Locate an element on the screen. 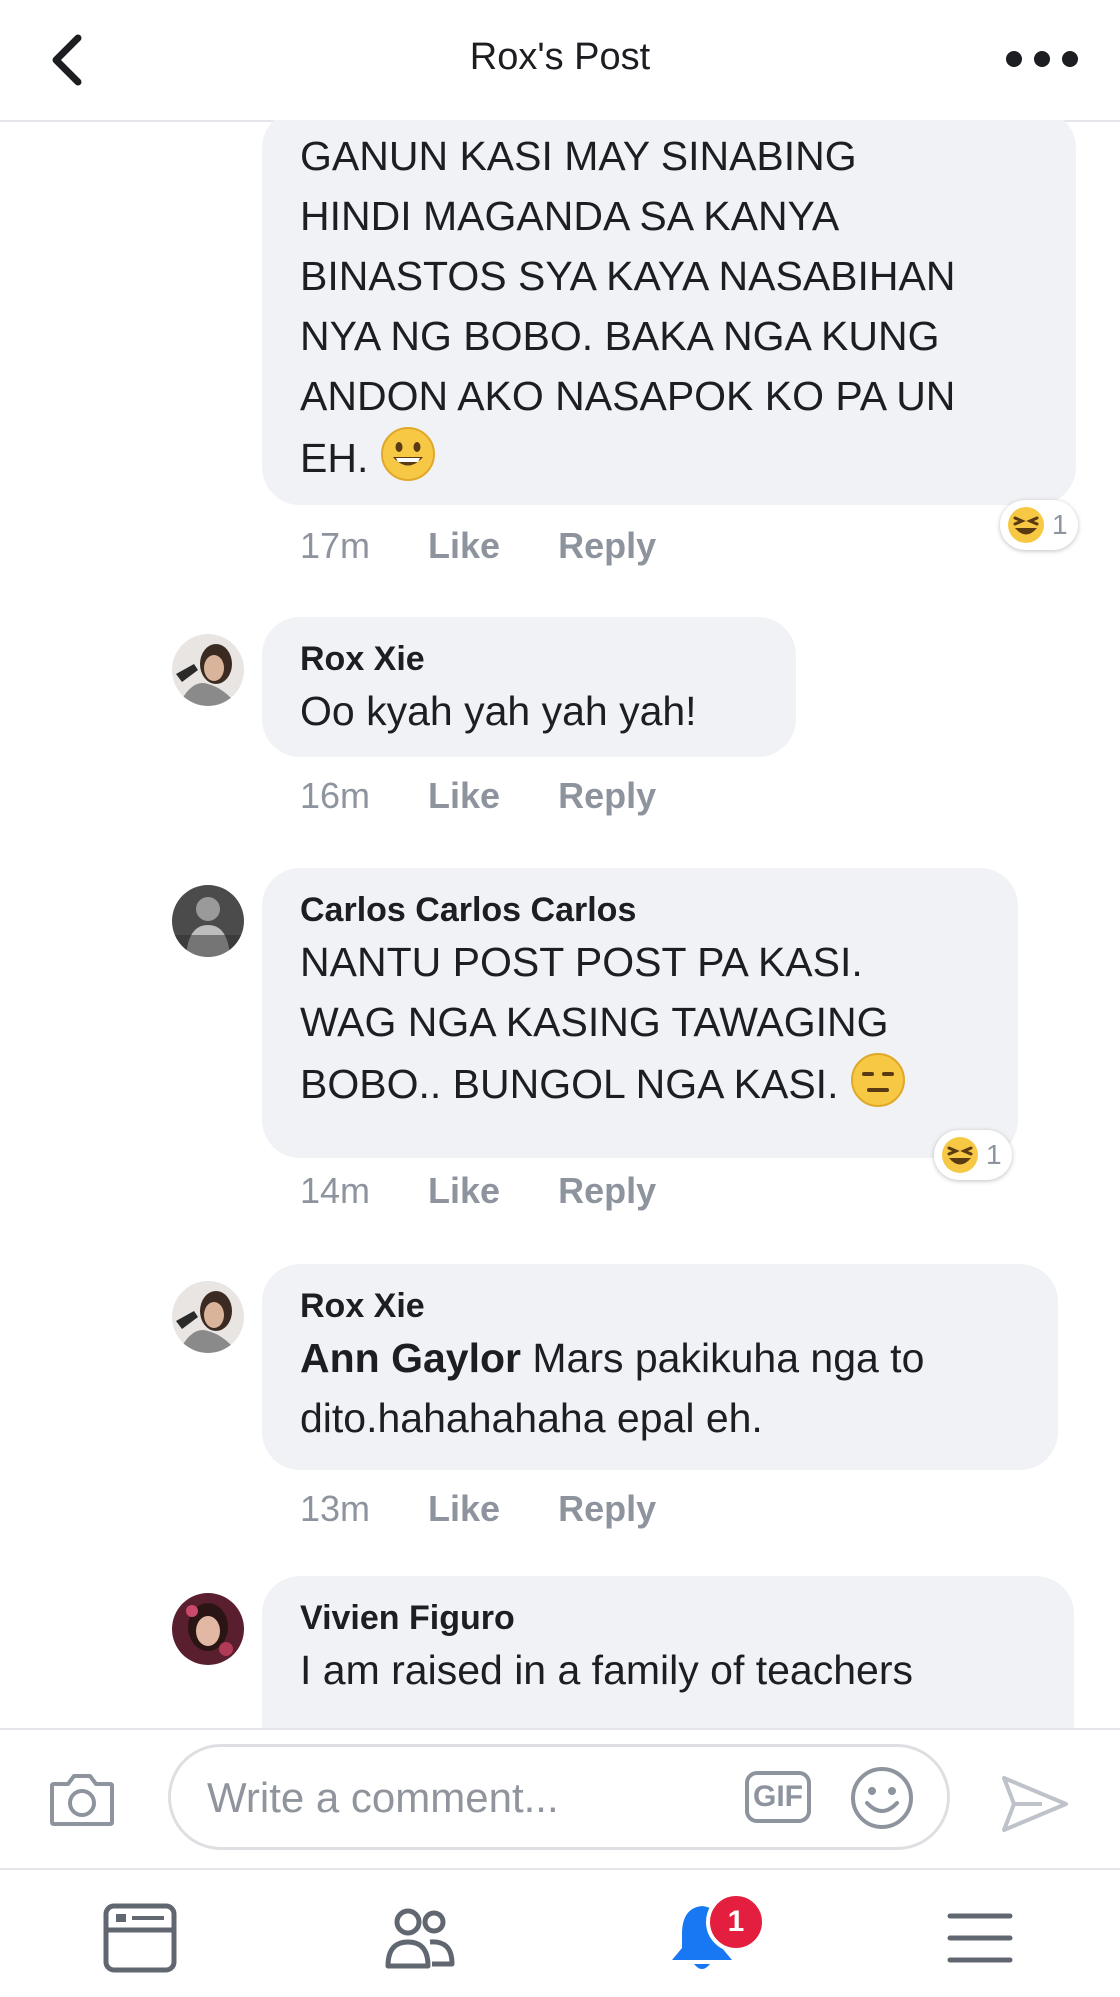 This screenshot has height=1997, width=1120. comment-text: Oo kyah yah yah yah! is located at coordinates (498, 711).